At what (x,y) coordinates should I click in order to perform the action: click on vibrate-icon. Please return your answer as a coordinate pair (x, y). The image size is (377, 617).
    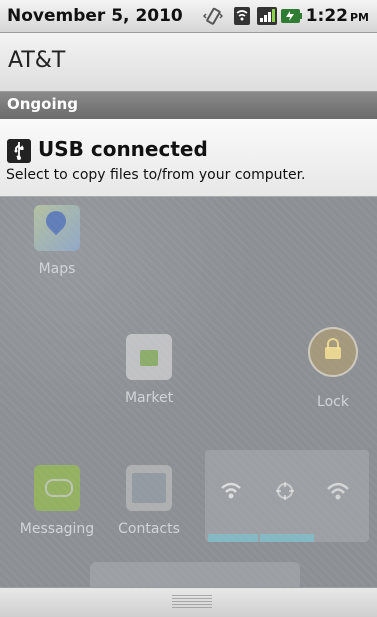
    Looking at the image, I should click on (213, 16).